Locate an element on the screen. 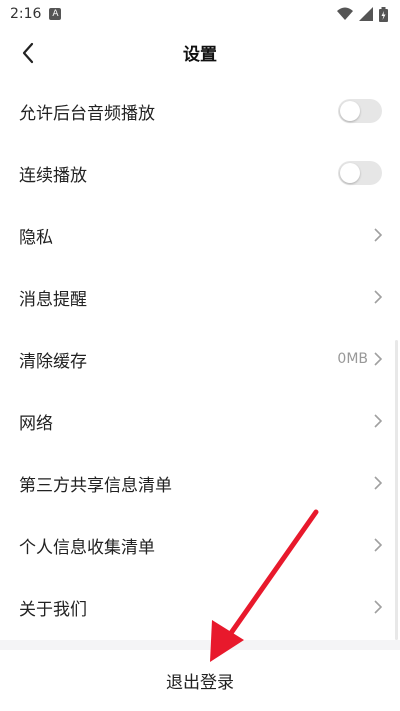 This screenshot has width=400, height=711. setting-privacy: 隐私 is located at coordinates (200, 235).